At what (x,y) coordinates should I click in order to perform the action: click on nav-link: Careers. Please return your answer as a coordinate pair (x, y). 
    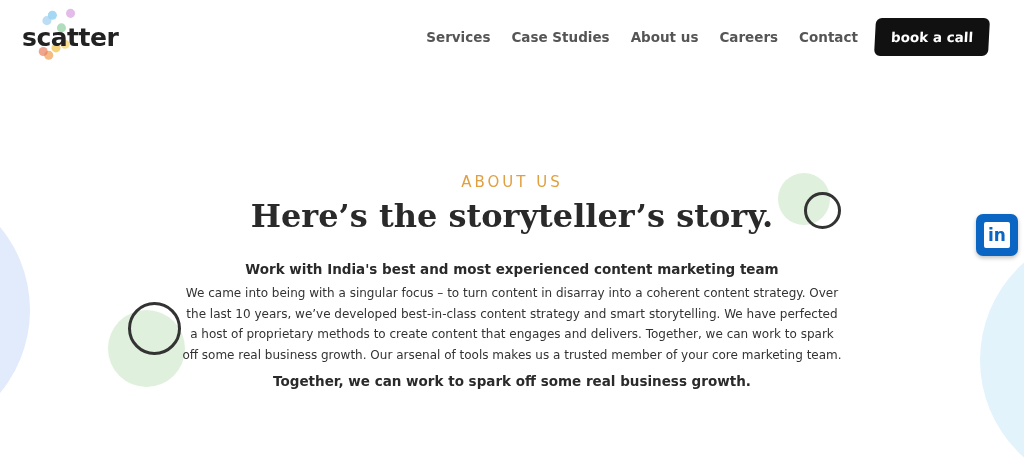
    Looking at the image, I should click on (749, 37).